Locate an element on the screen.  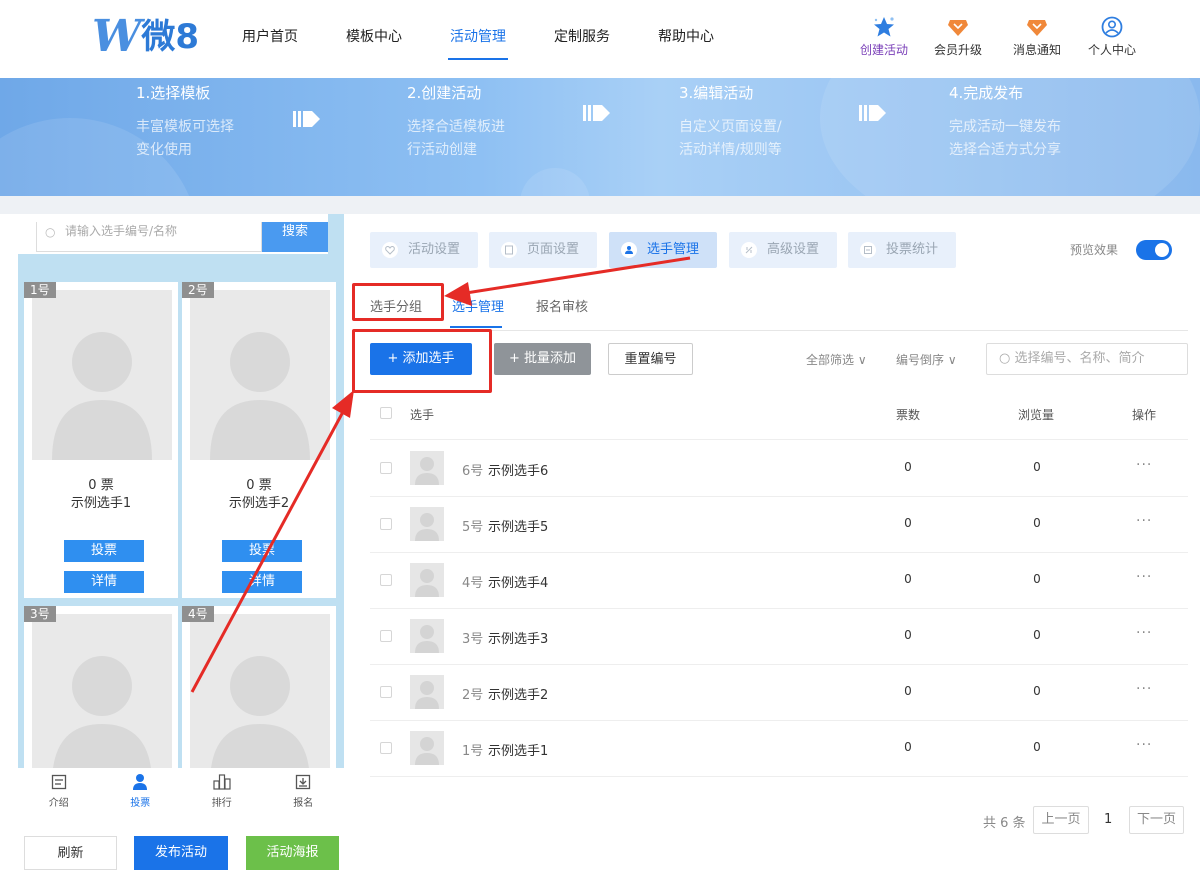
signup-icon is located at coordinates (304, 782).